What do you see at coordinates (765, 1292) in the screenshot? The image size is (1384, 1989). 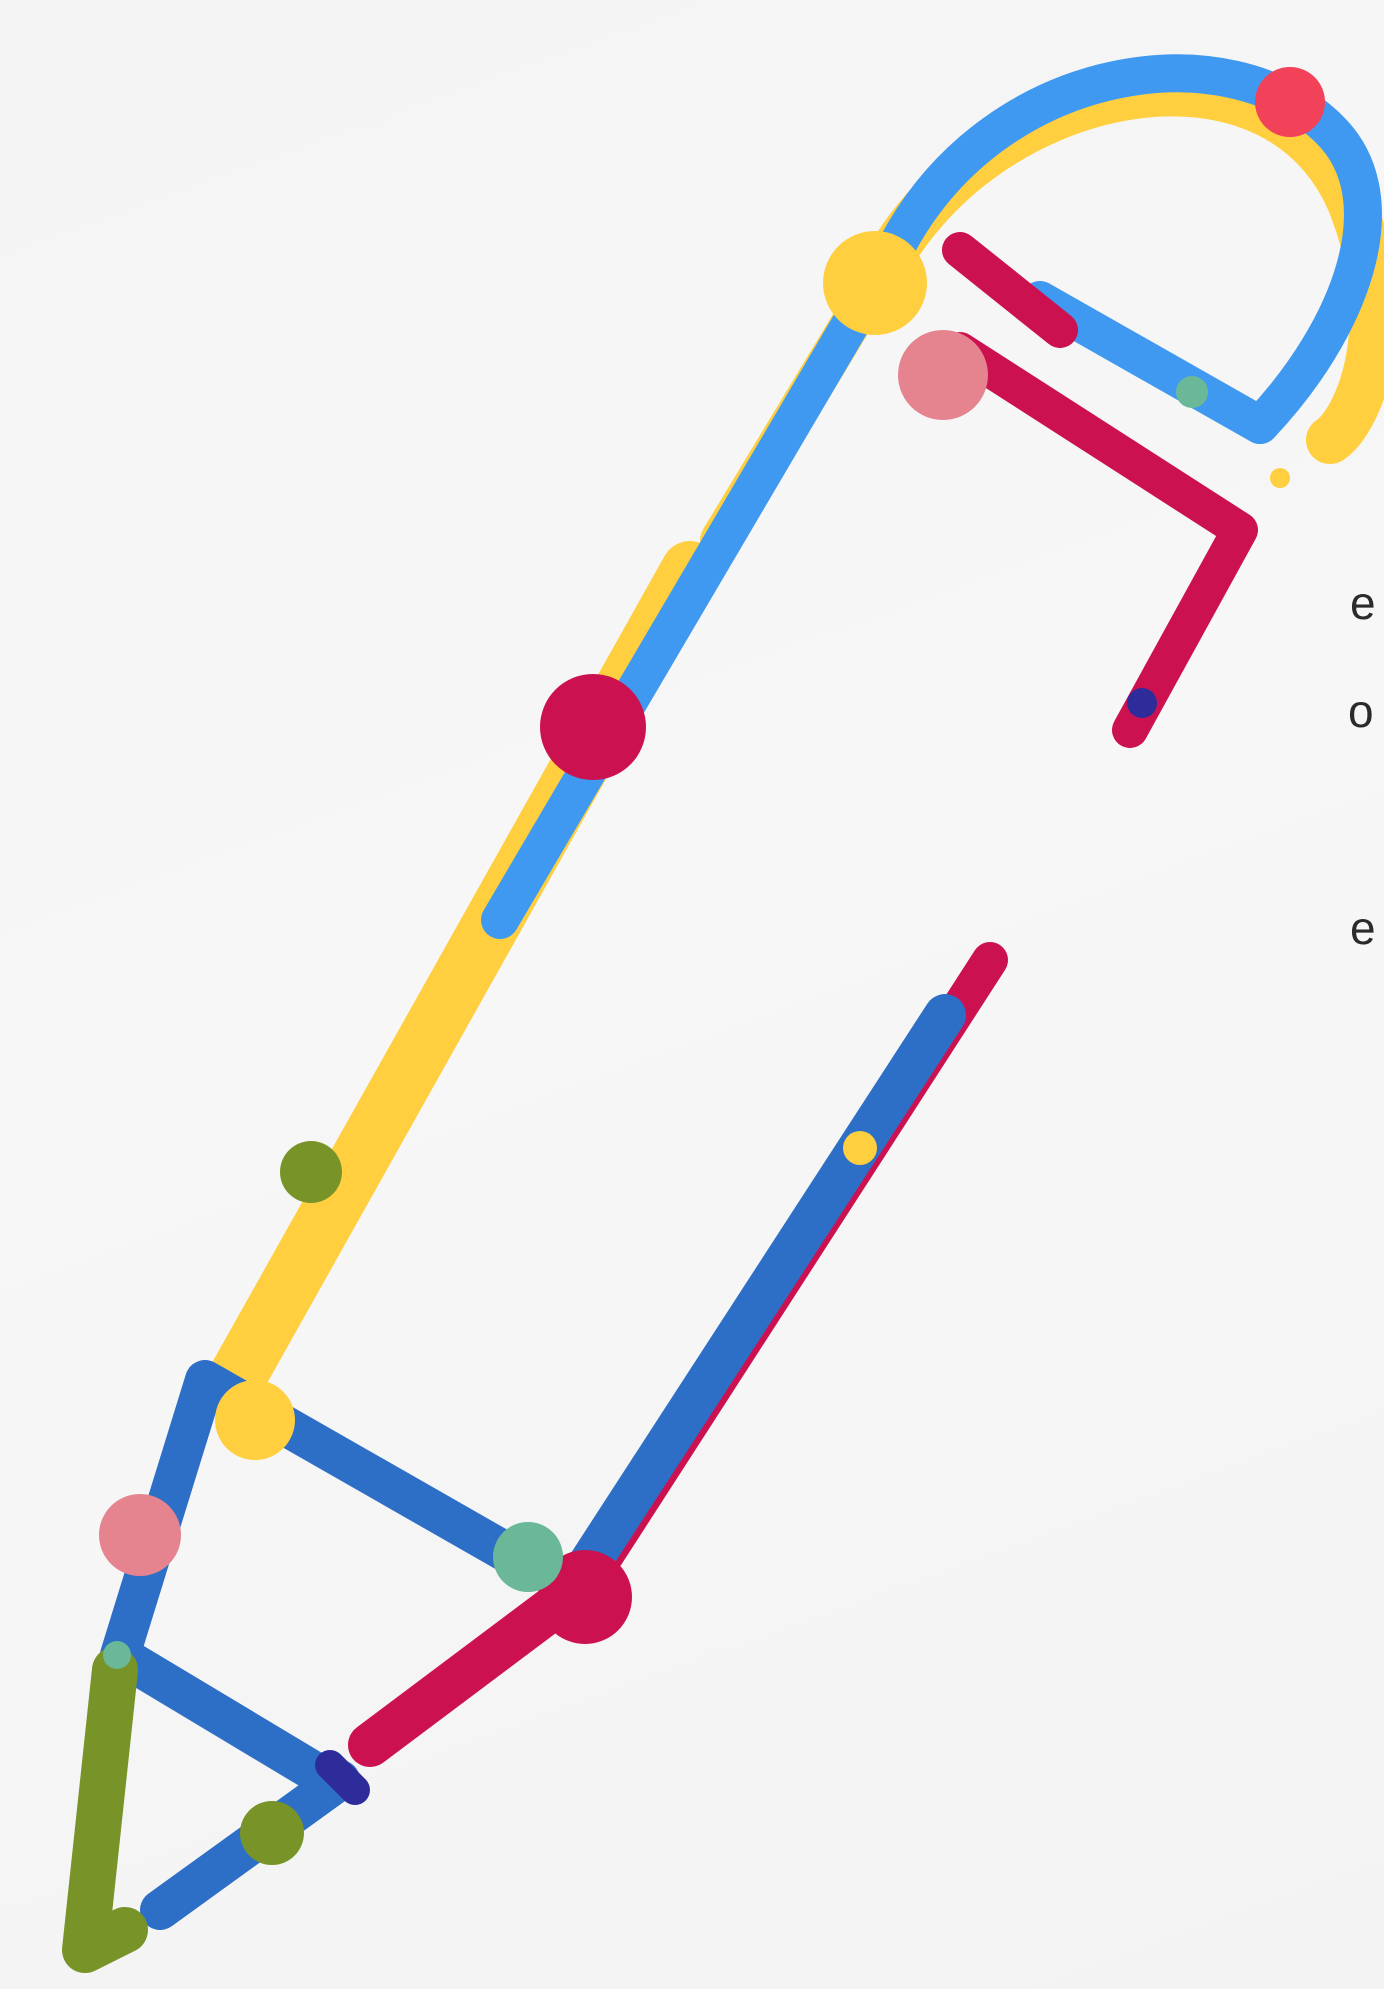 I see `pencil-blue-shaft` at bounding box center [765, 1292].